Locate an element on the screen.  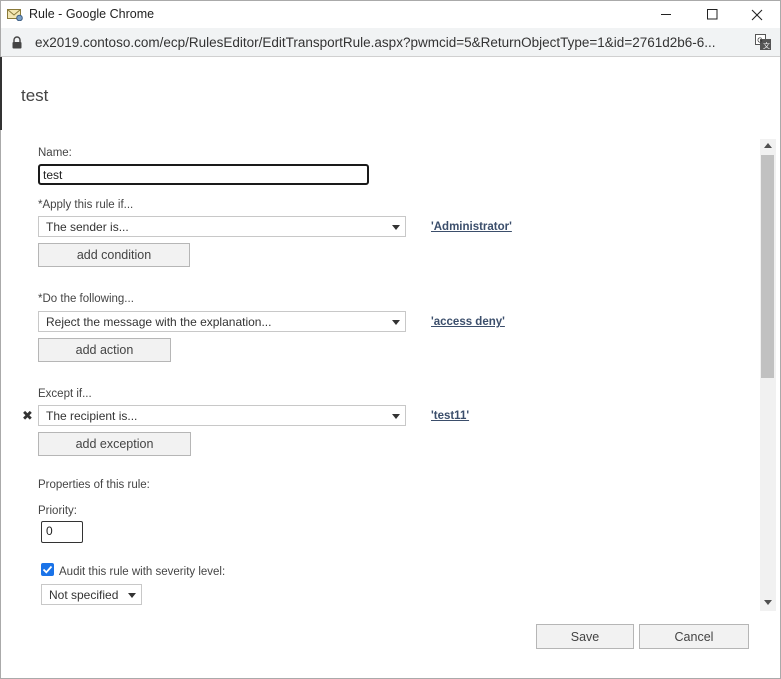
recipient-value-link: 'test11' is located at coordinates (450, 416).